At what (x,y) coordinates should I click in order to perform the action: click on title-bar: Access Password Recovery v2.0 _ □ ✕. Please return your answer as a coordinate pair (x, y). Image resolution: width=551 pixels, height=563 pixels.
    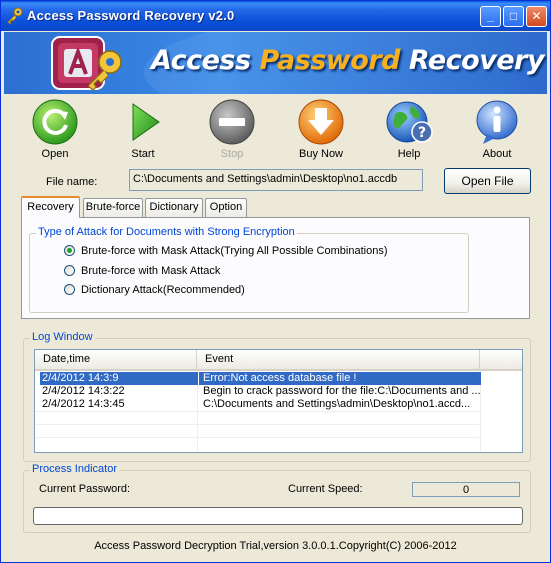
    Looking at the image, I should click on (275, 16).